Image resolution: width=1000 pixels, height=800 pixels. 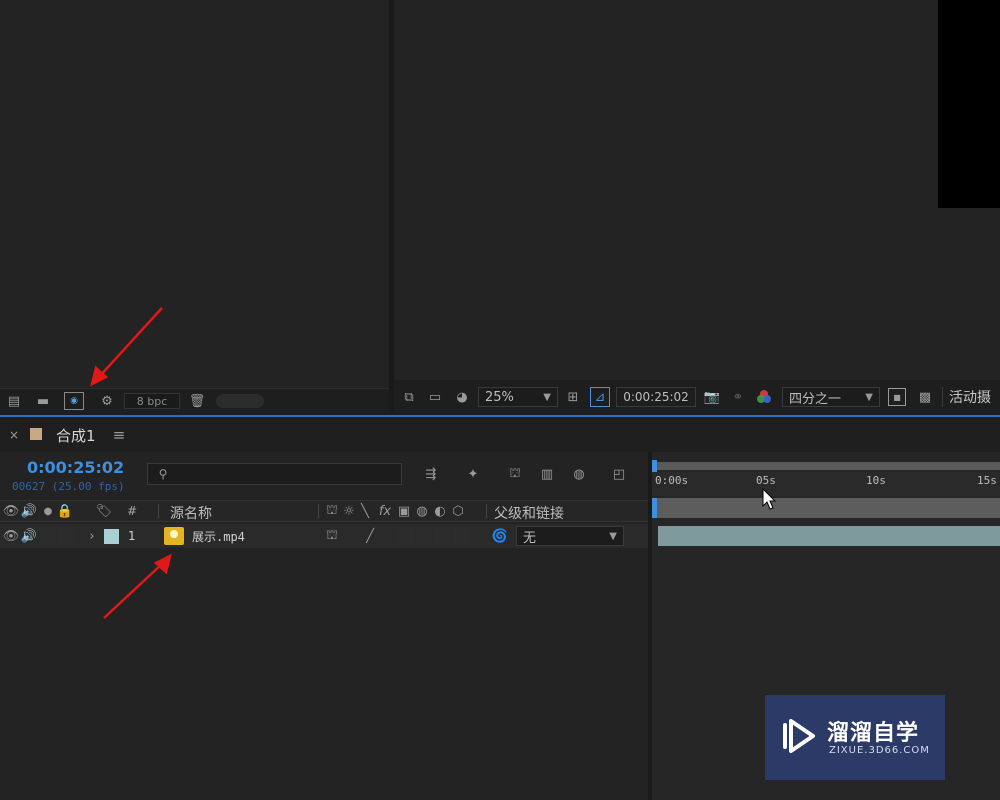 What do you see at coordinates (404, 511) in the screenshot?
I see `frame-blend-switch-icon: ▣` at bounding box center [404, 511].